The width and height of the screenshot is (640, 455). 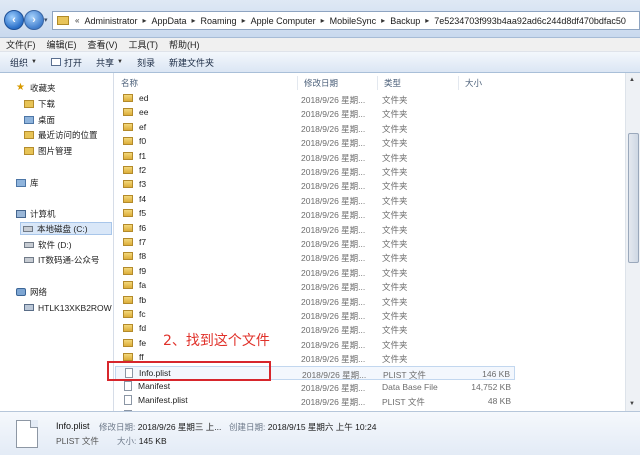 I want to click on back-arrow-icon: ‹, so click(x=14, y=20).